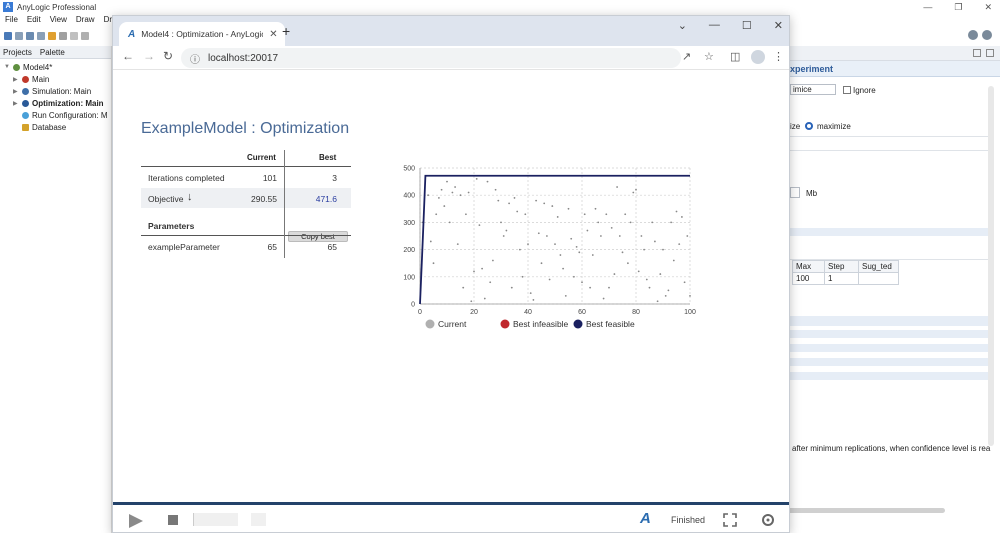  What do you see at coordinates (768, 520) in the screenshot?
I see `settings-icon` at bounding box center [768, 520].